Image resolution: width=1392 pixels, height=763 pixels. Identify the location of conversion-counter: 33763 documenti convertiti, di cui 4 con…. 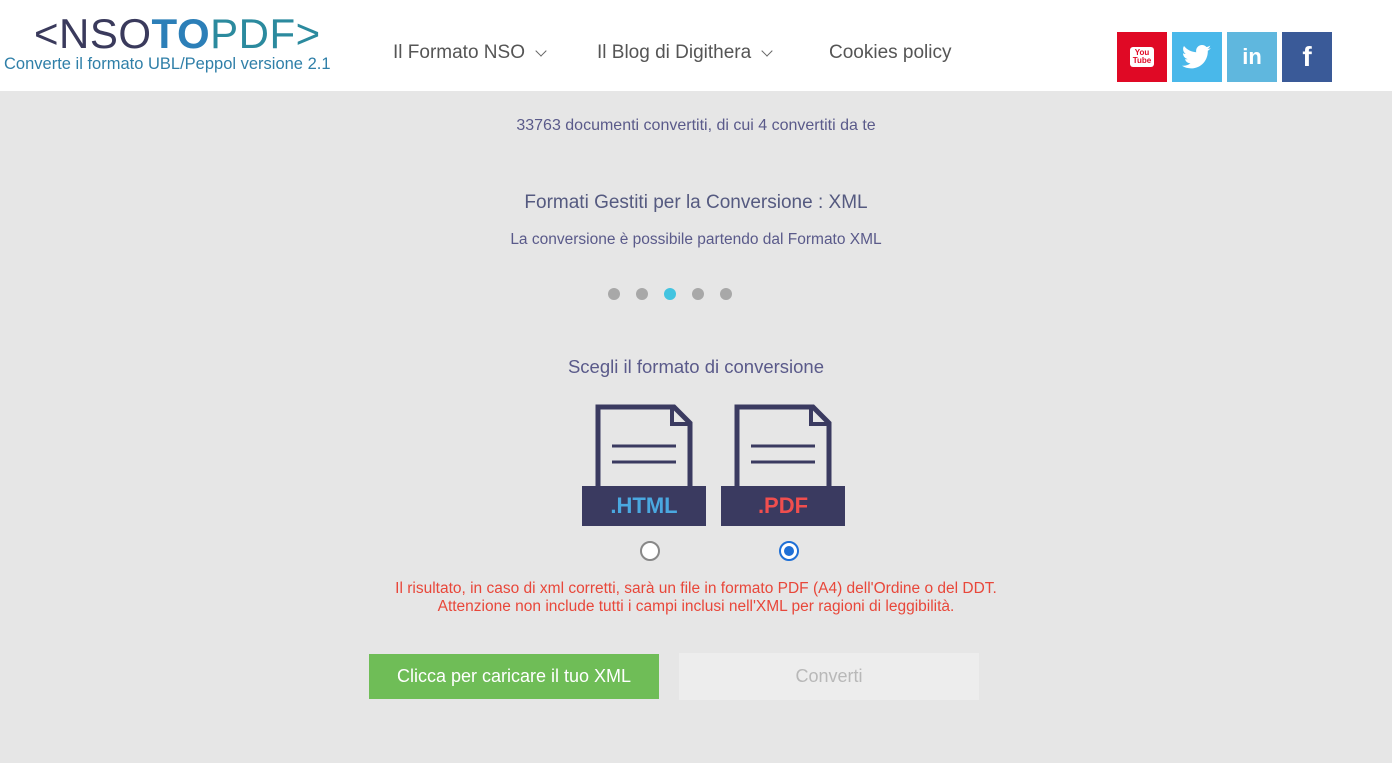
(696, 125).